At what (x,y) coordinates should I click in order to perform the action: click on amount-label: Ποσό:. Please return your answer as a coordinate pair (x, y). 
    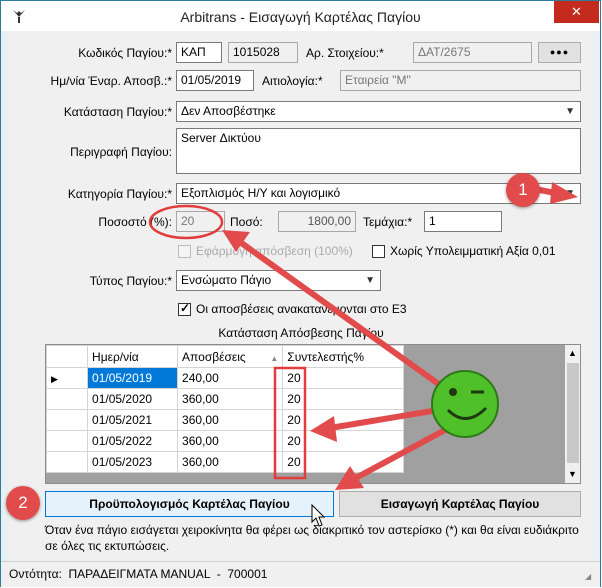
    Looking at the image, I should click on (246, 222).